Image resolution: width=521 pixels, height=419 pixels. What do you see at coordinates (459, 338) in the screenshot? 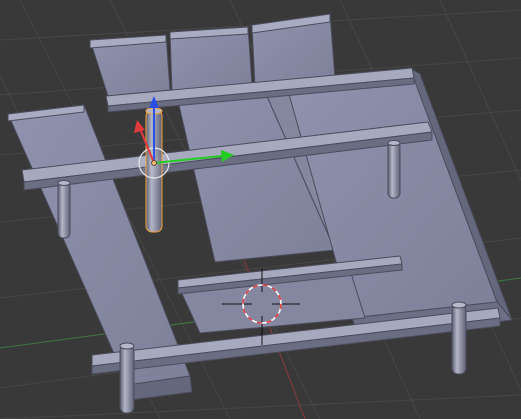
I see `leg-right-front` at bounding box center [459, 338].